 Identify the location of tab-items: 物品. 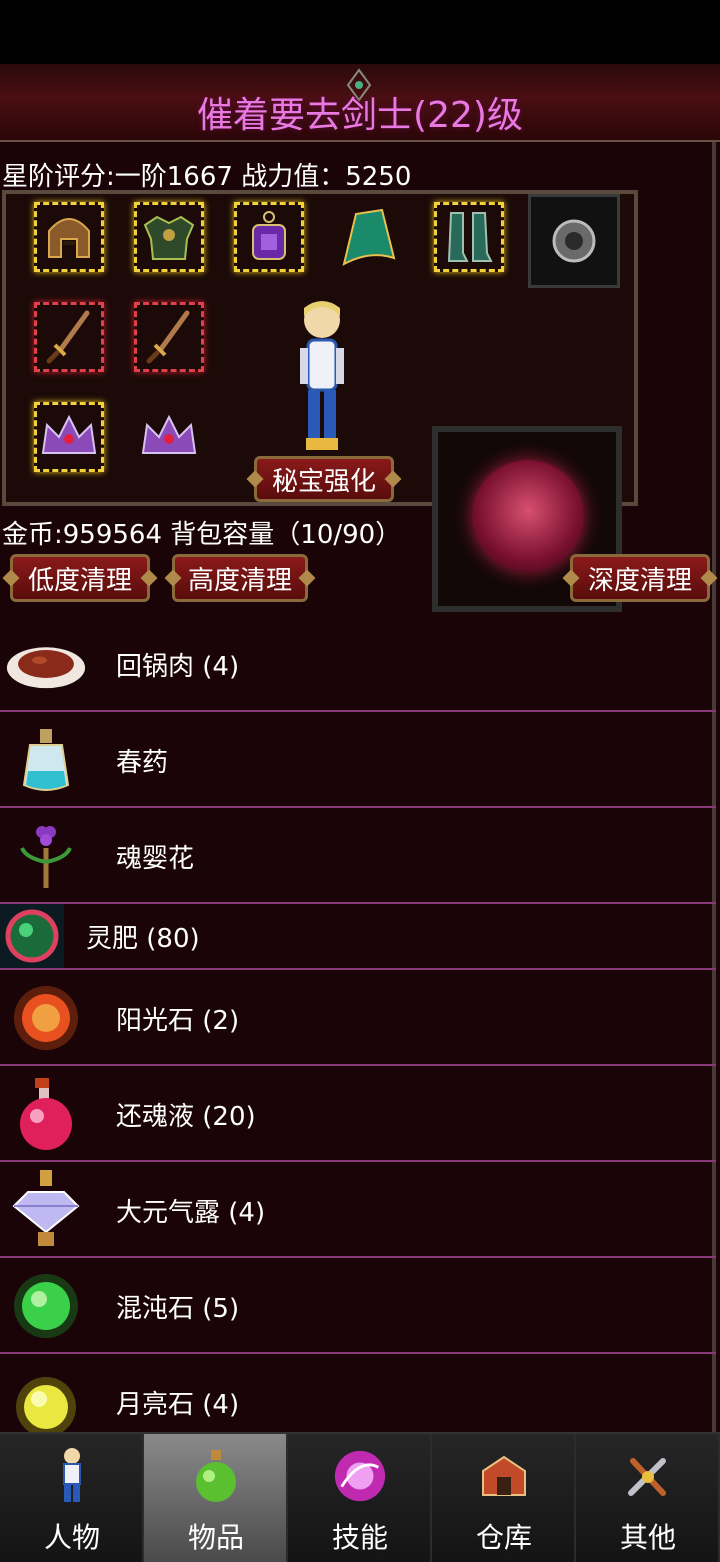
(216, 1498).